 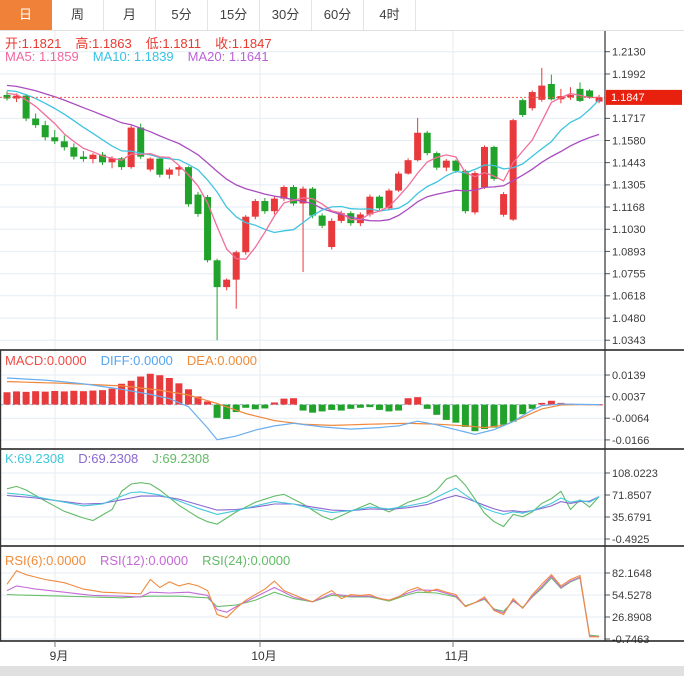 I want to click on ma-value-2: MA20: 1.1641, so click(x=228, y=56).